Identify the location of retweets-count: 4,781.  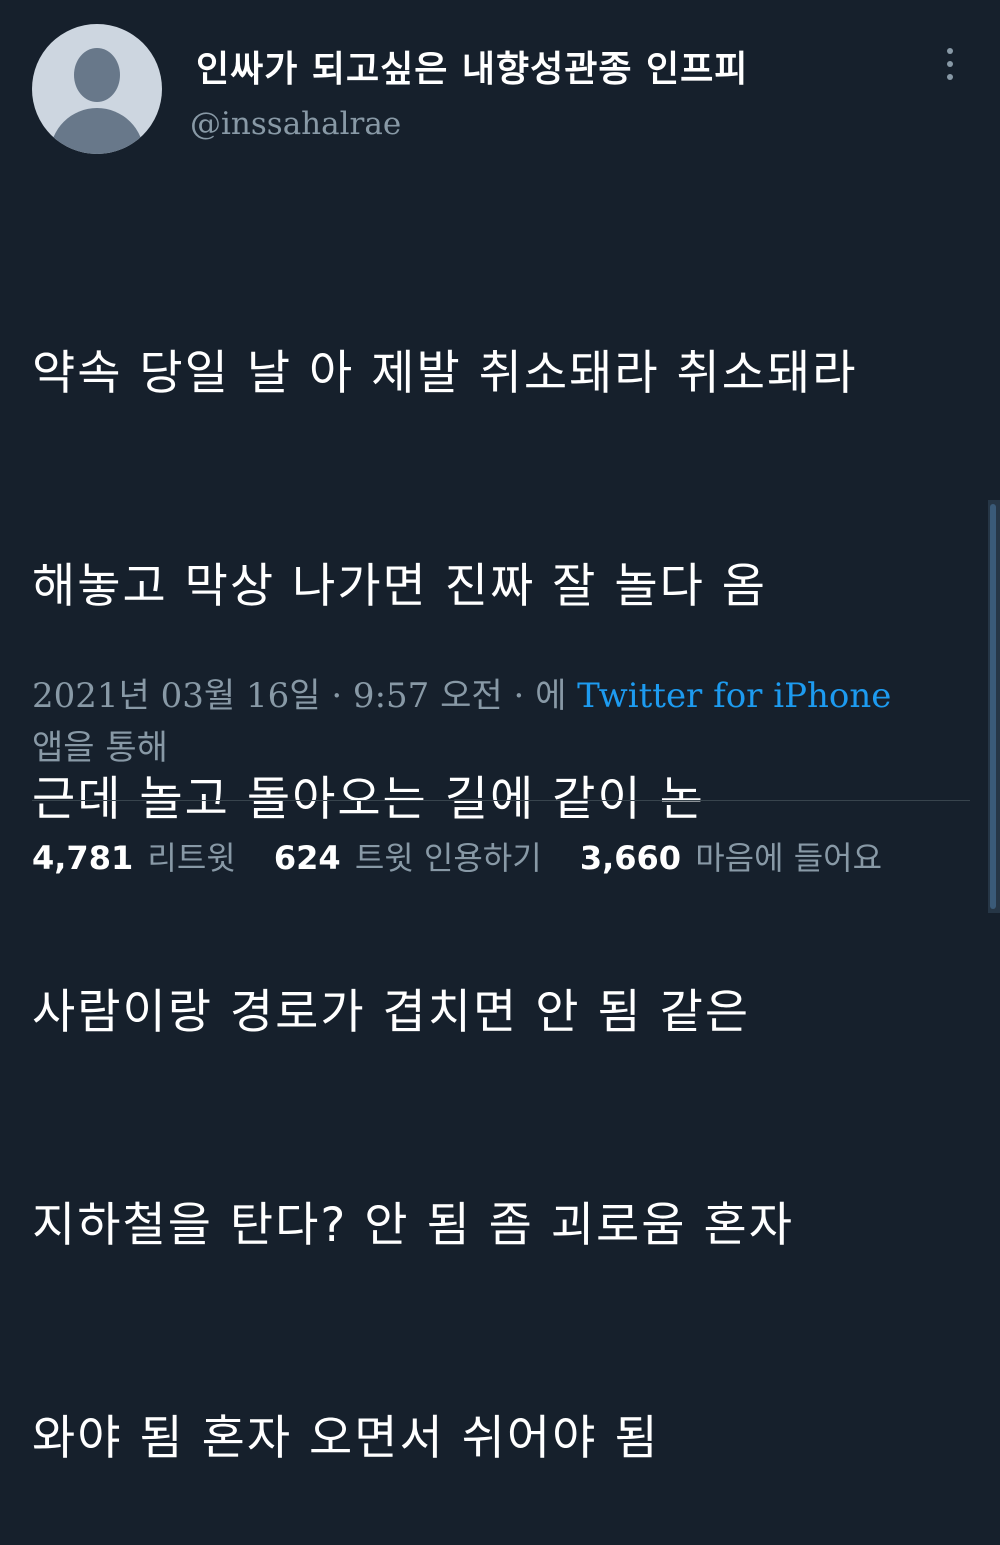
(83, 858).